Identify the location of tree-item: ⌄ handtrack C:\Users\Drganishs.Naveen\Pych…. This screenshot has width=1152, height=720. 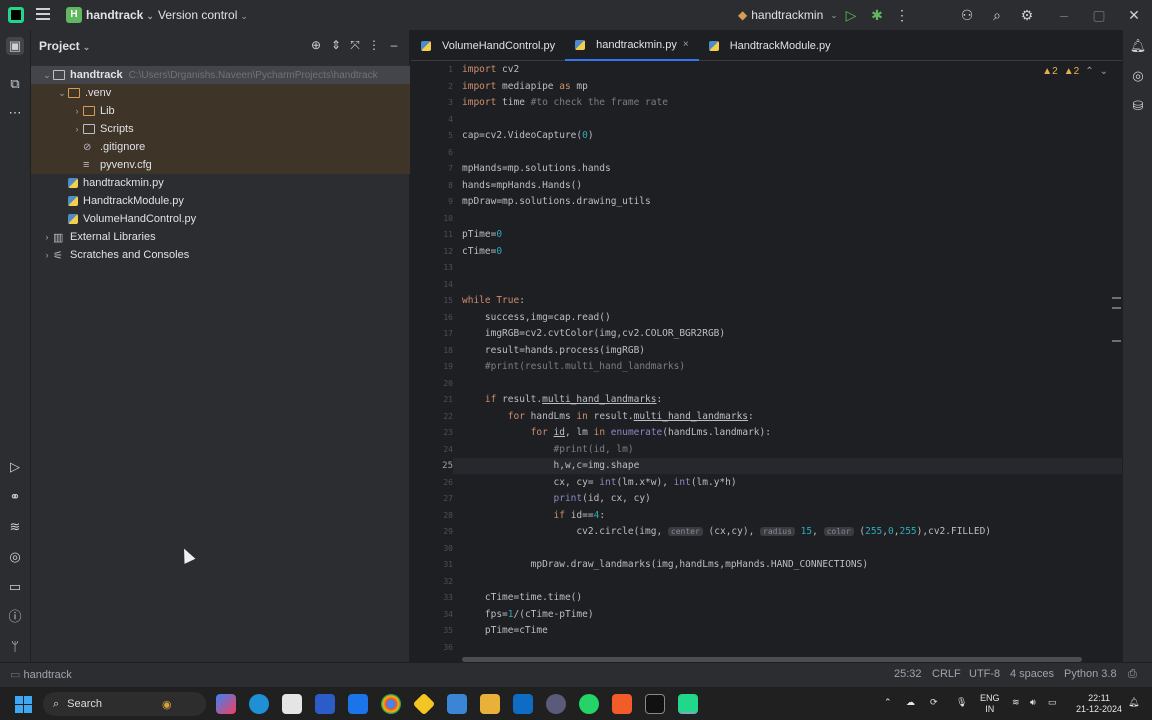
(220, 75).